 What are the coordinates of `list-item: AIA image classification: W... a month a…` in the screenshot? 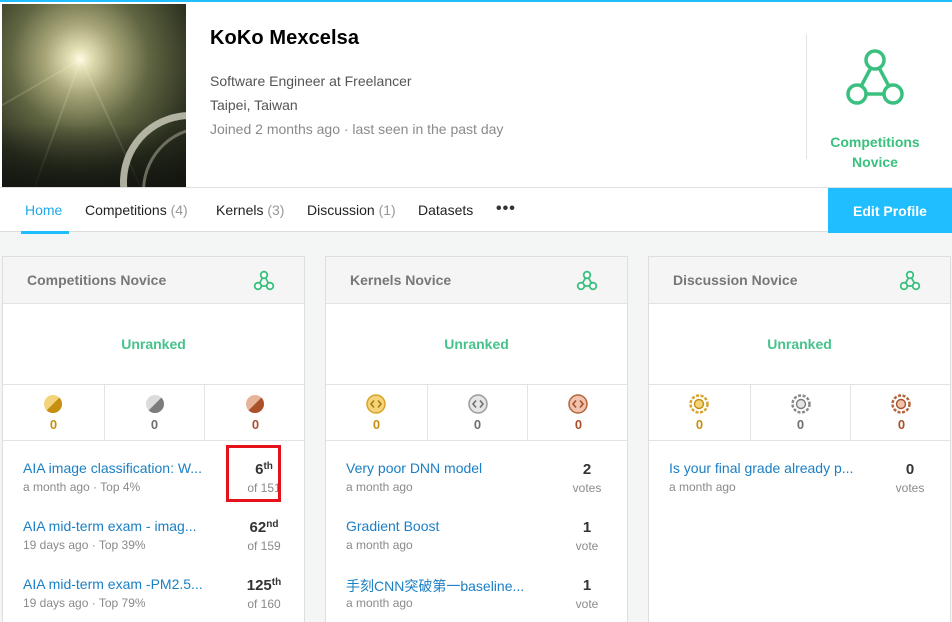 It's located at (153, 477).